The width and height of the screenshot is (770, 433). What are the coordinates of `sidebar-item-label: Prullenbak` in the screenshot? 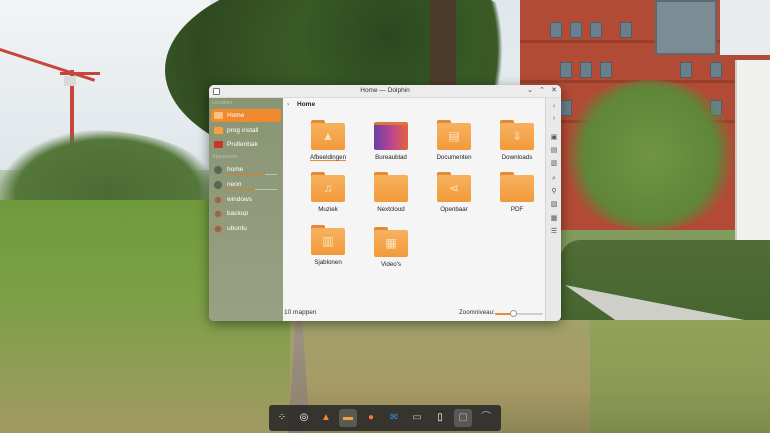 It's located at (242, 144).